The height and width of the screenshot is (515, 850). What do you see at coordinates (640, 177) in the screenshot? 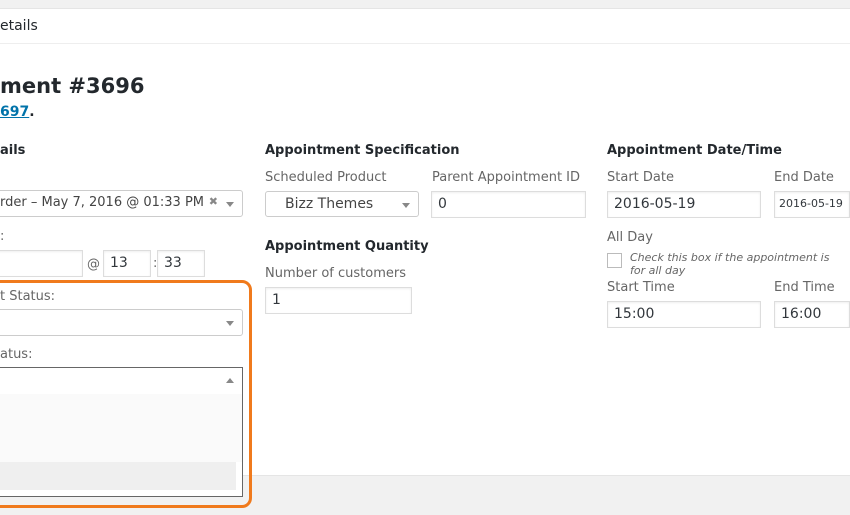
I see `start-date-label: Start Date` at bounding box center [640, 177].